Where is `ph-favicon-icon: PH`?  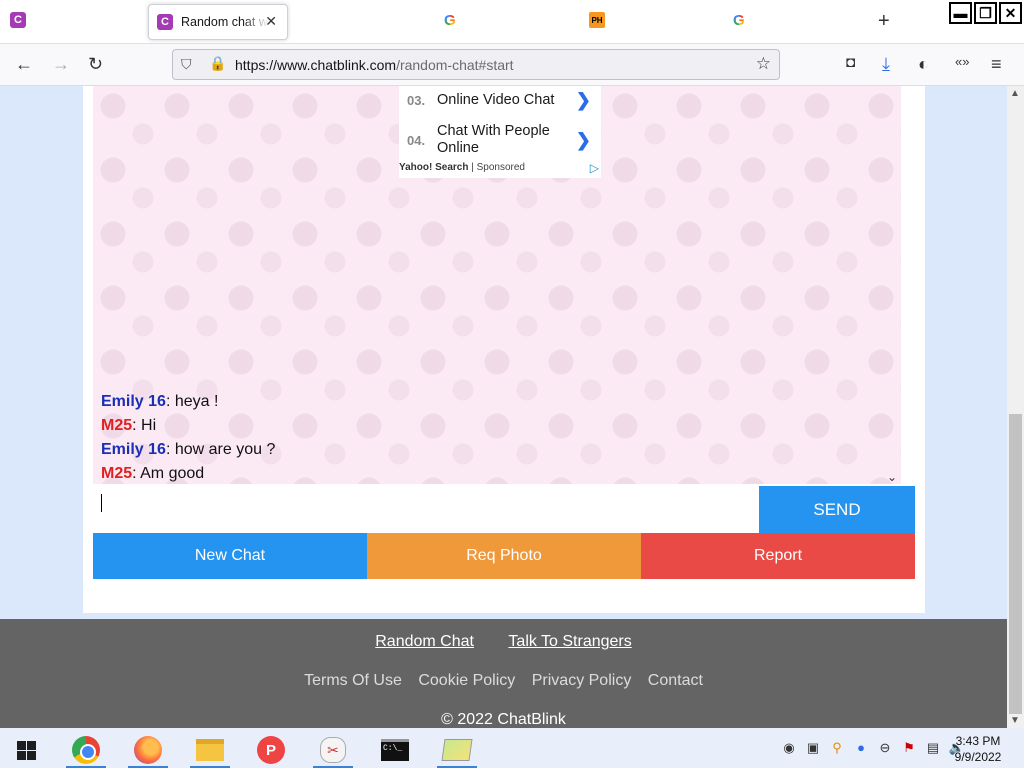
ph-favicon-icon: PH is located at coordinates (597, 20).